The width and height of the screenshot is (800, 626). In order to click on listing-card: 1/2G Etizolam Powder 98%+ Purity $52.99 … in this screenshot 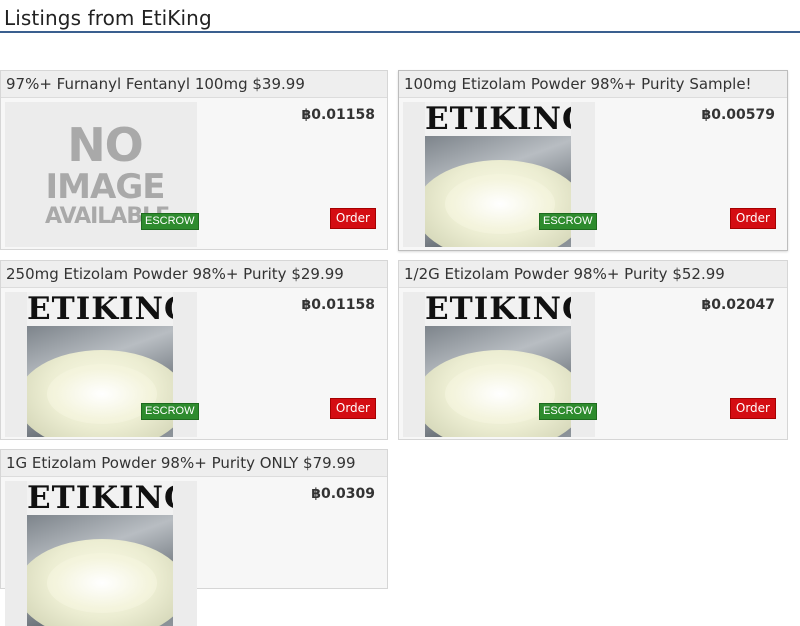, I will do `click(593, 350)`.